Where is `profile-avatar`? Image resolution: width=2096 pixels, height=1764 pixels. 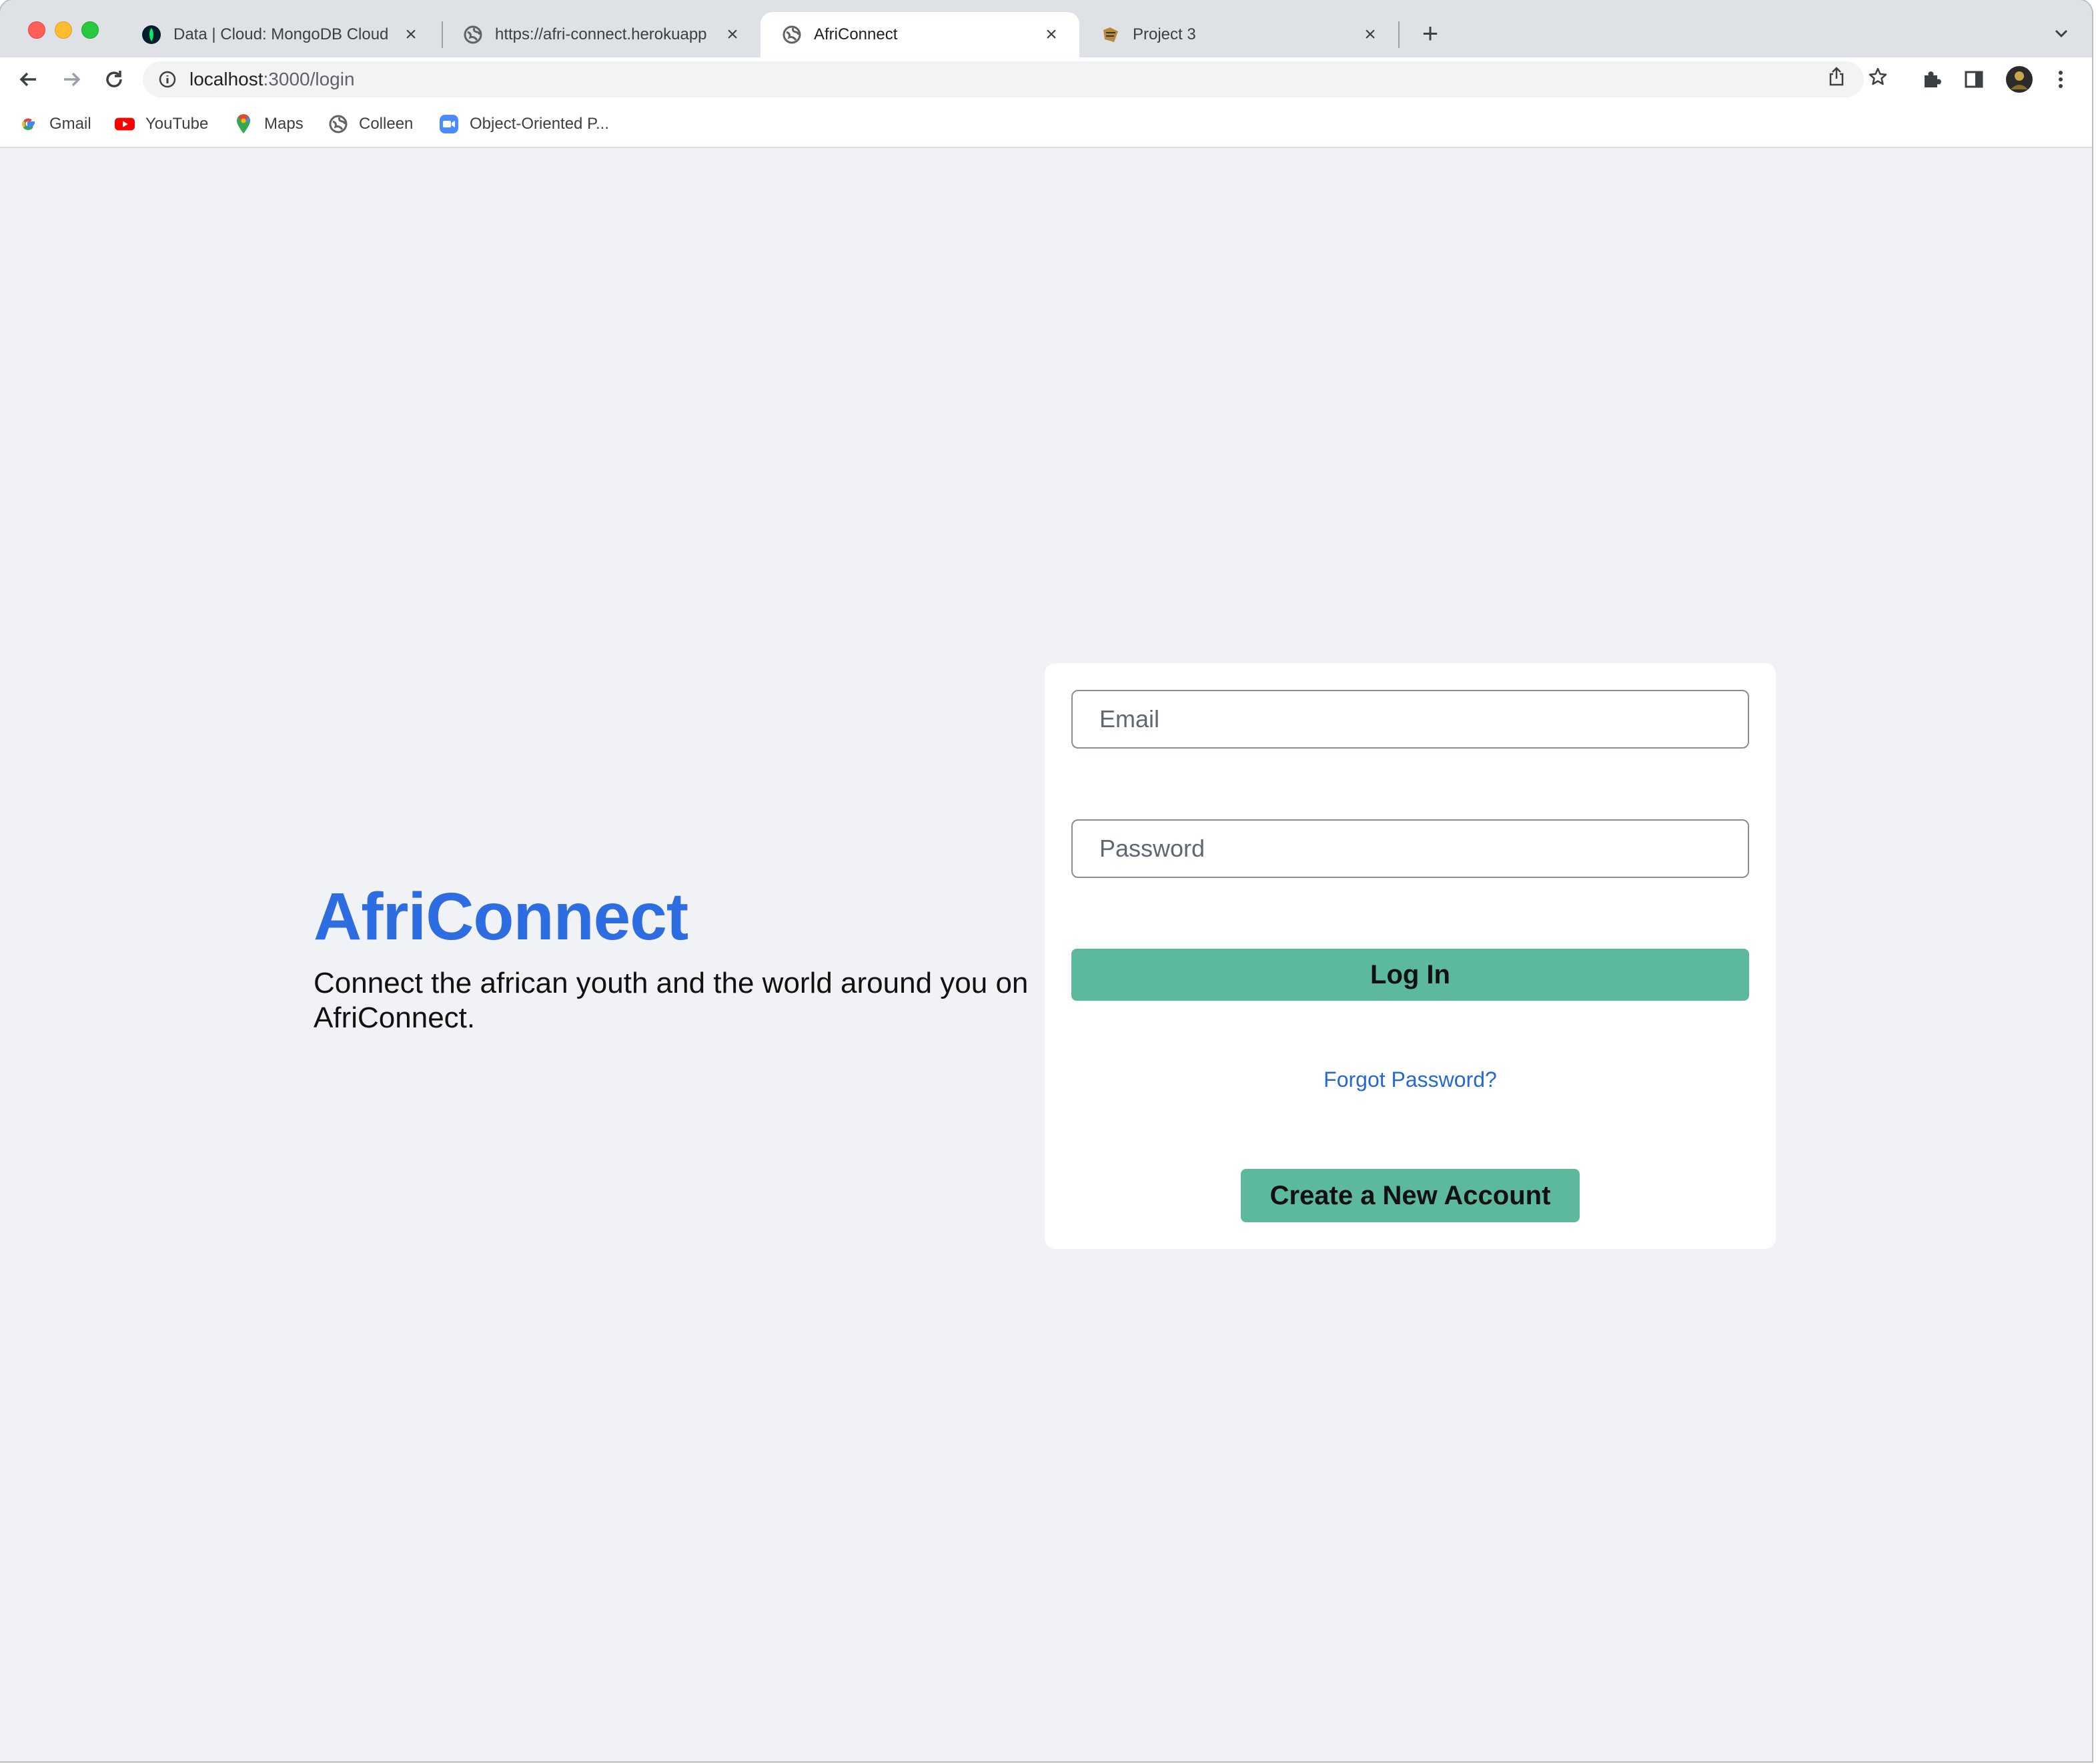
profile-avatar is located at coordinates (2019, 79).